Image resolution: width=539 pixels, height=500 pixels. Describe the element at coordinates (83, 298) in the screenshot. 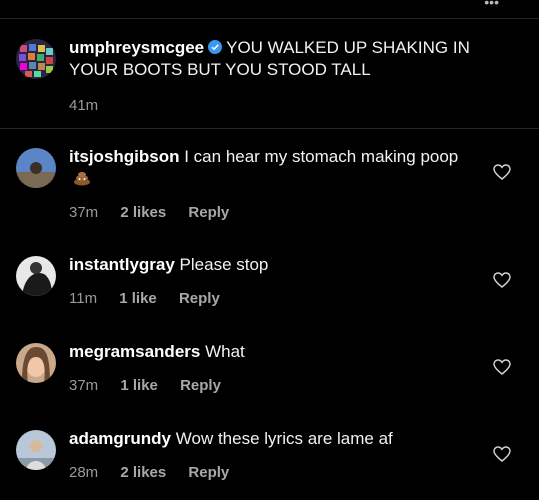

I see `comment-time: 11m` at that location.